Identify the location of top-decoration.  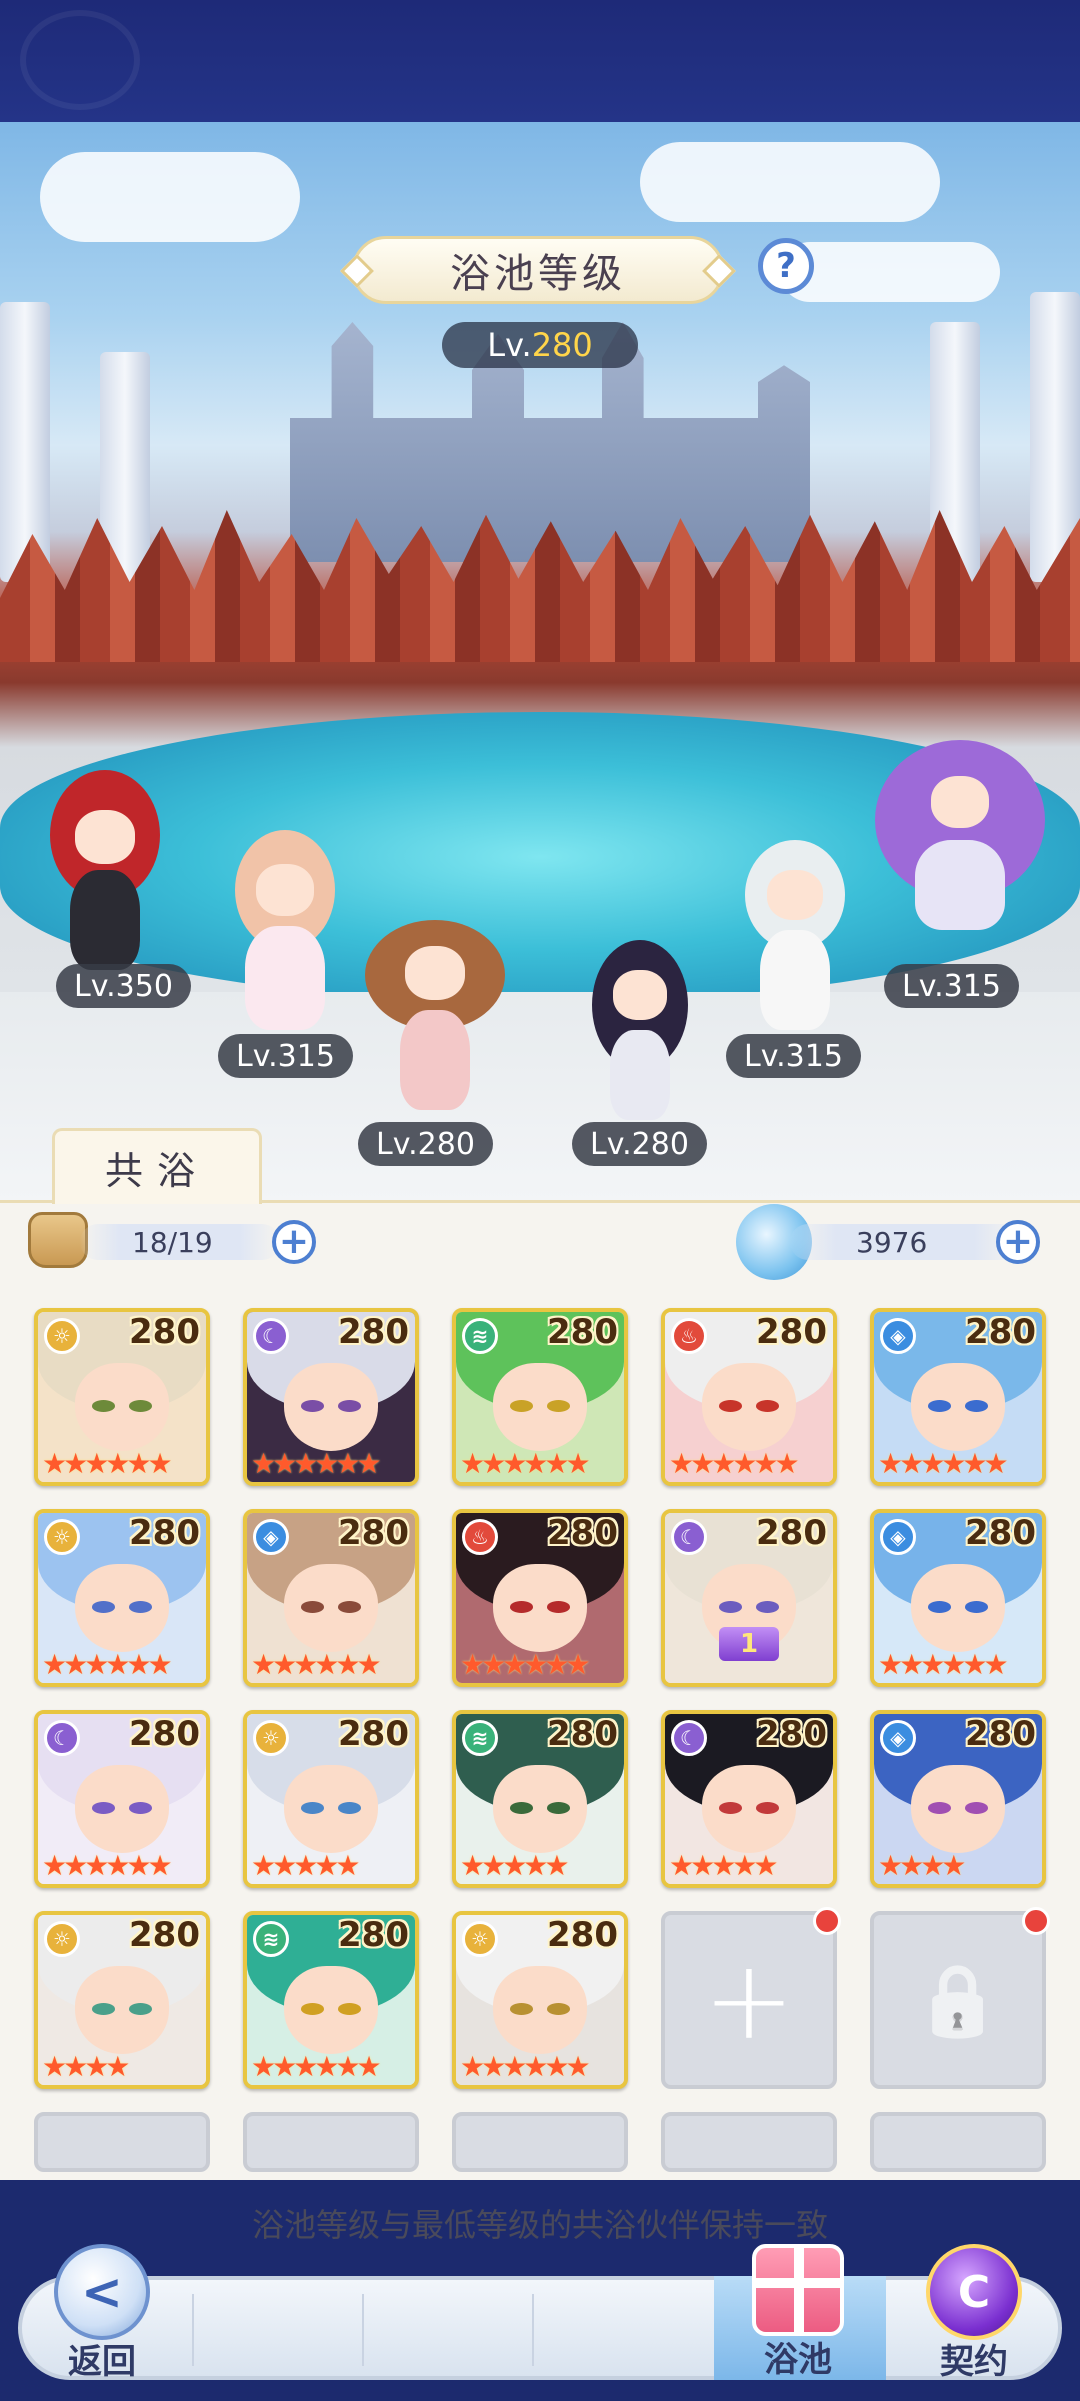
(80, 60).